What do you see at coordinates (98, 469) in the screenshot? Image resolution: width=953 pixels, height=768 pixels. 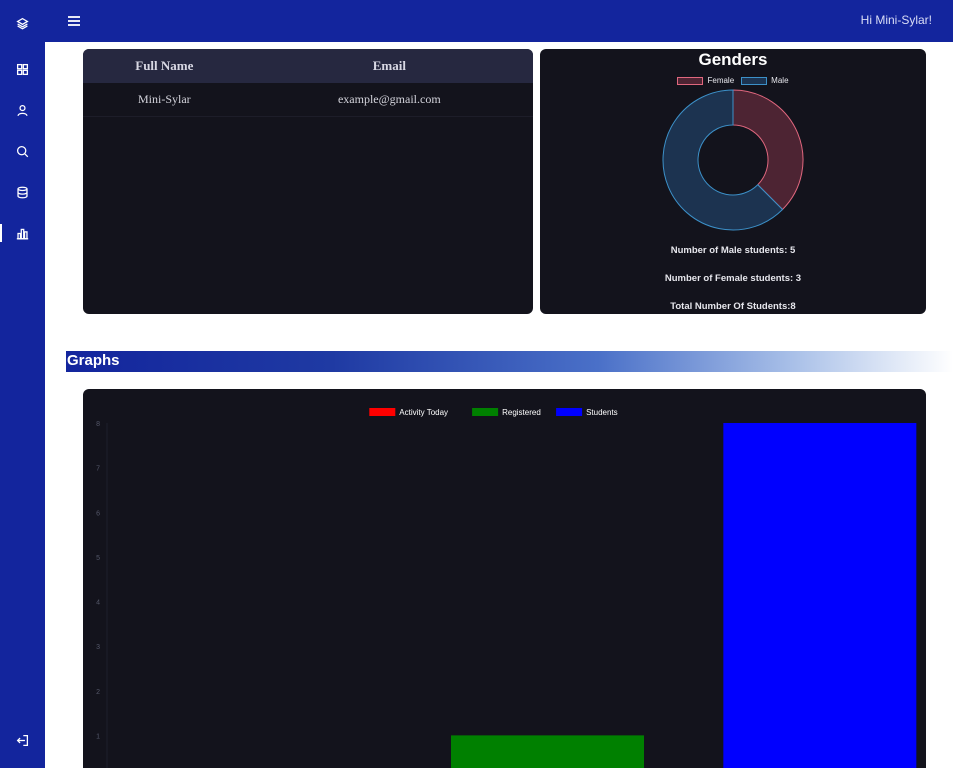 I see `y-tick-label: 7` at bounding box center [98, 469].